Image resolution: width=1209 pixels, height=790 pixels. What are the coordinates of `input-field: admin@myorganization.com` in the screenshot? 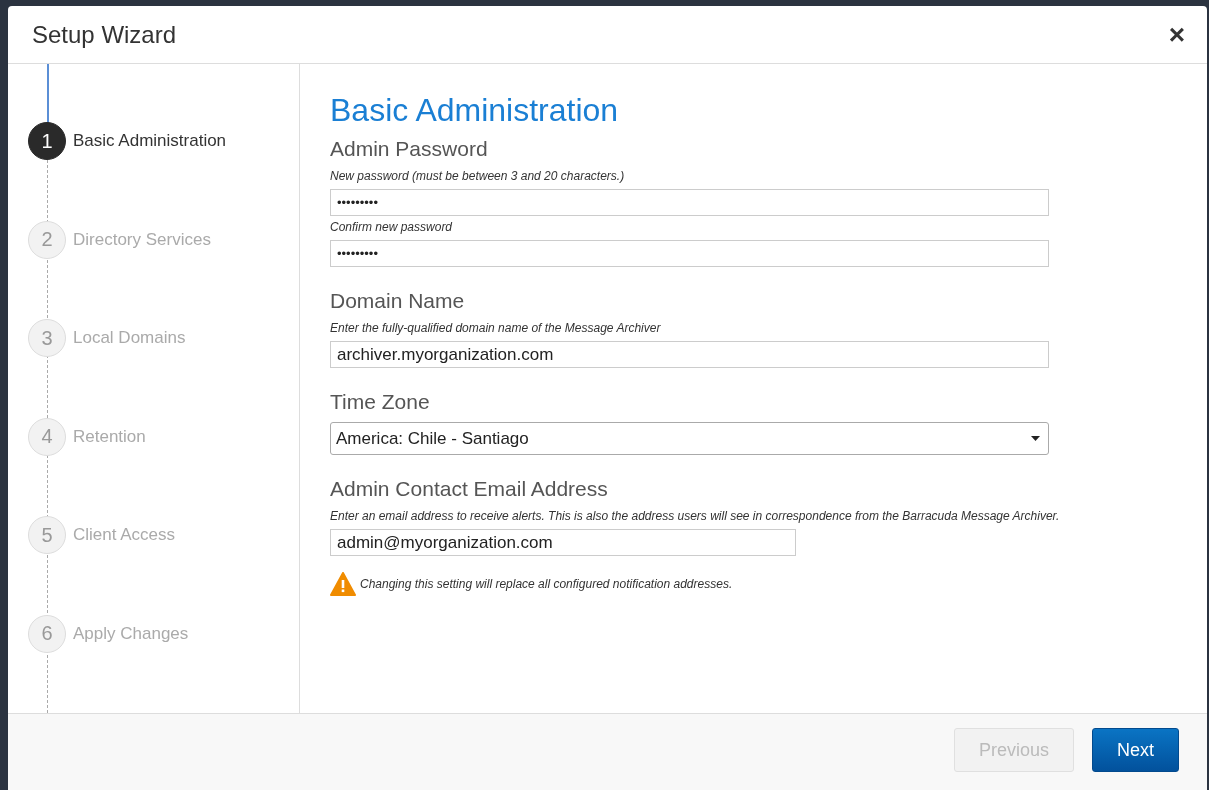 It's located at (563, 542).